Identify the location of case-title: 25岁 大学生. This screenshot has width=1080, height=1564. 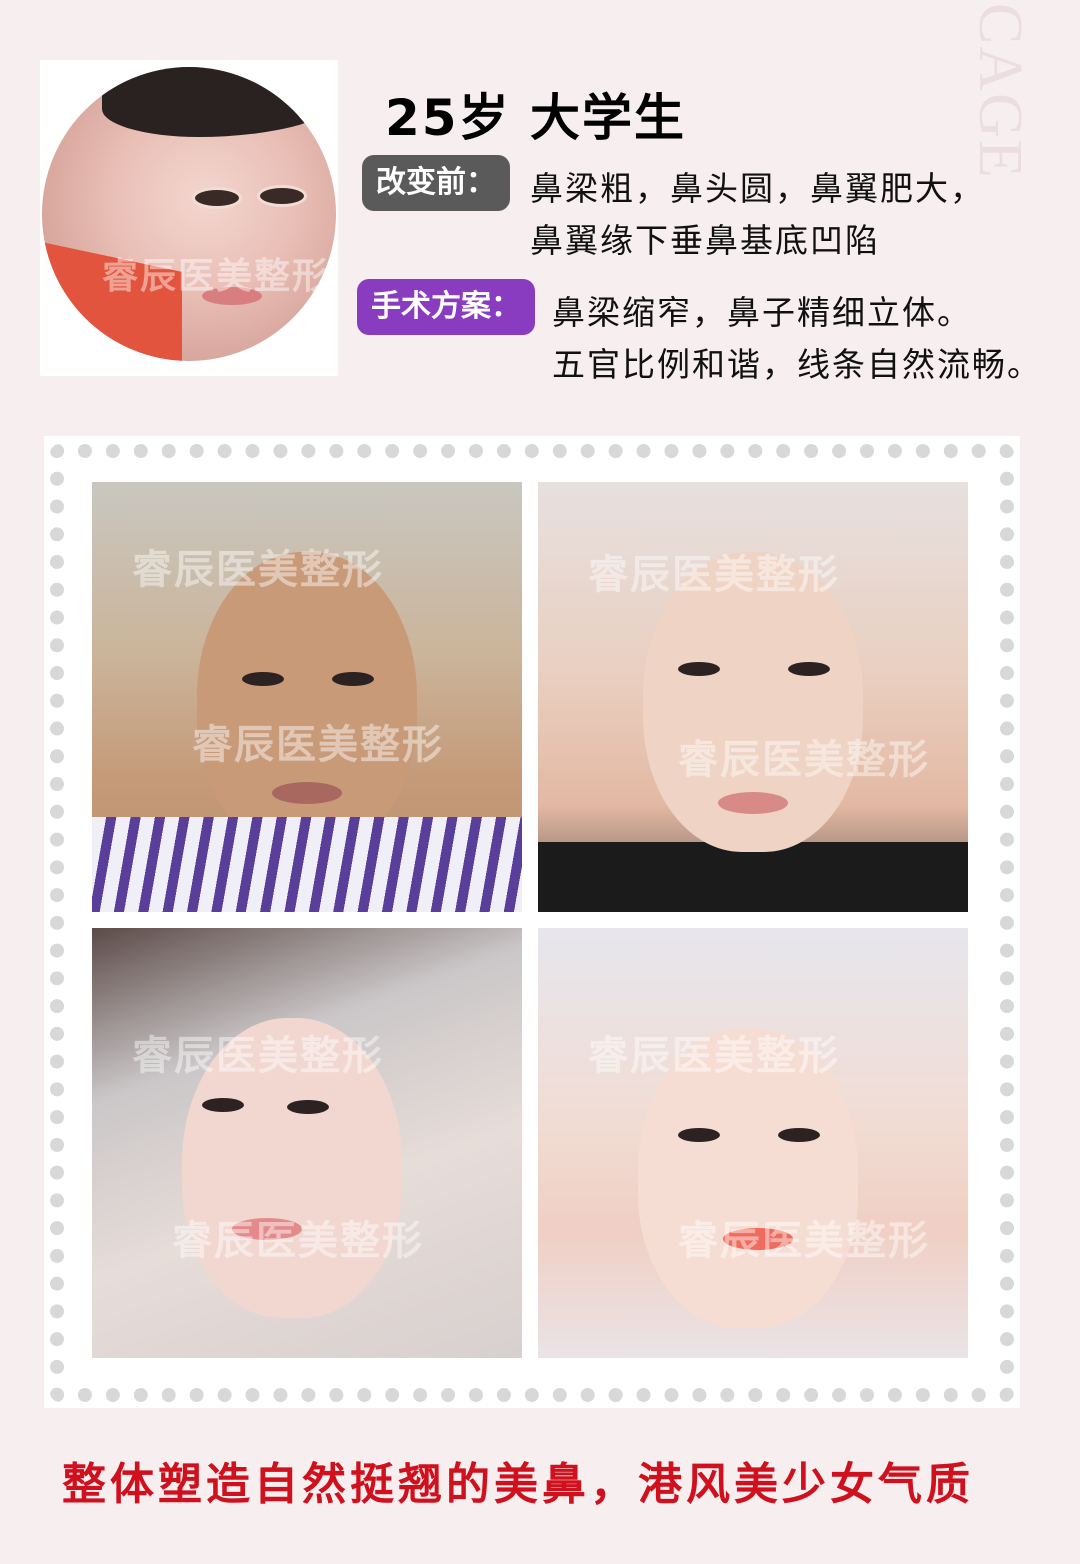
(535, 118).